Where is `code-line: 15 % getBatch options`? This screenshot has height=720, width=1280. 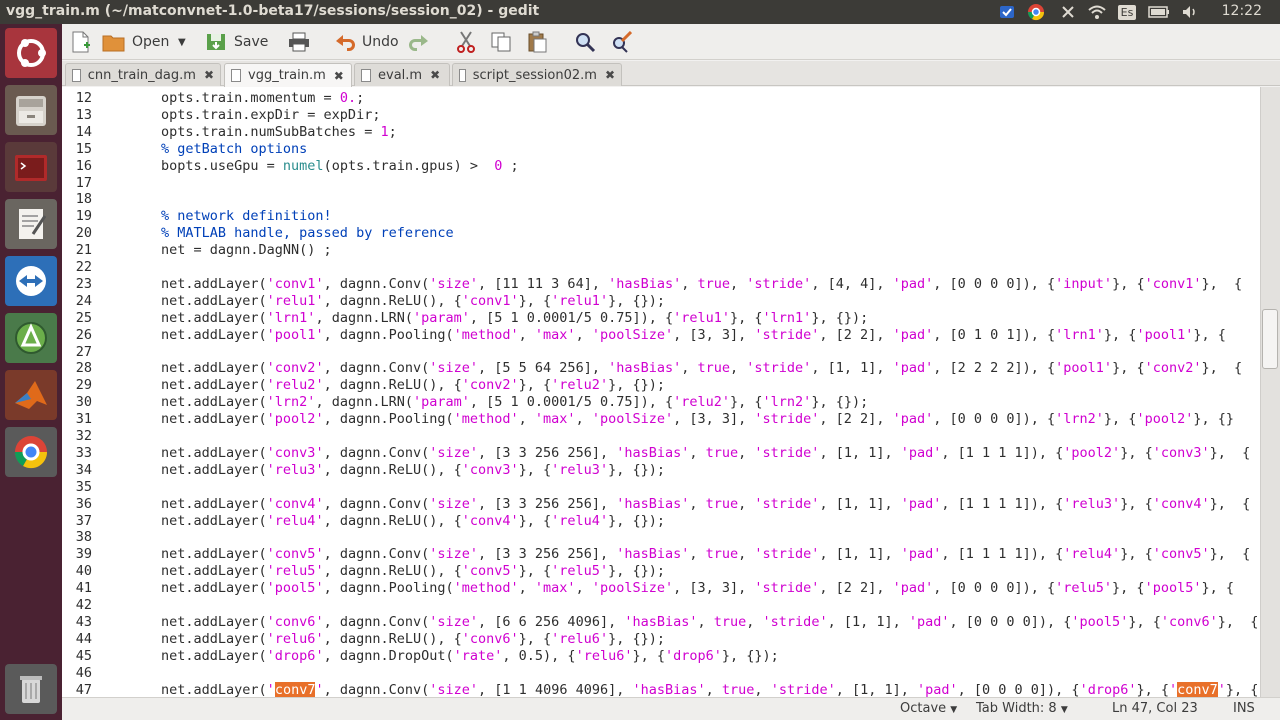 code-line: 15 % getBatch options is located at coordinates (661, 149).